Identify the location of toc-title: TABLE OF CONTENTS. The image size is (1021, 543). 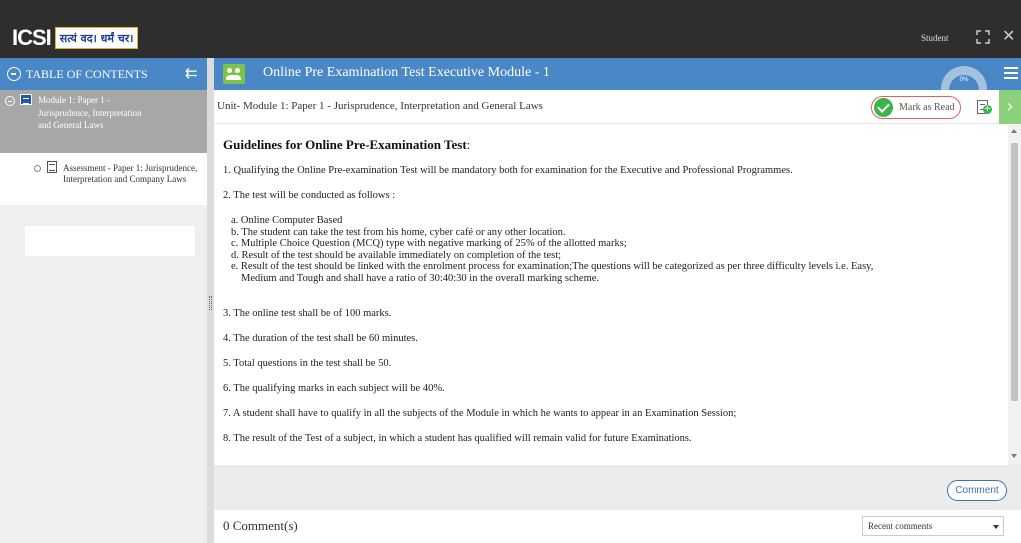
(87, 74).